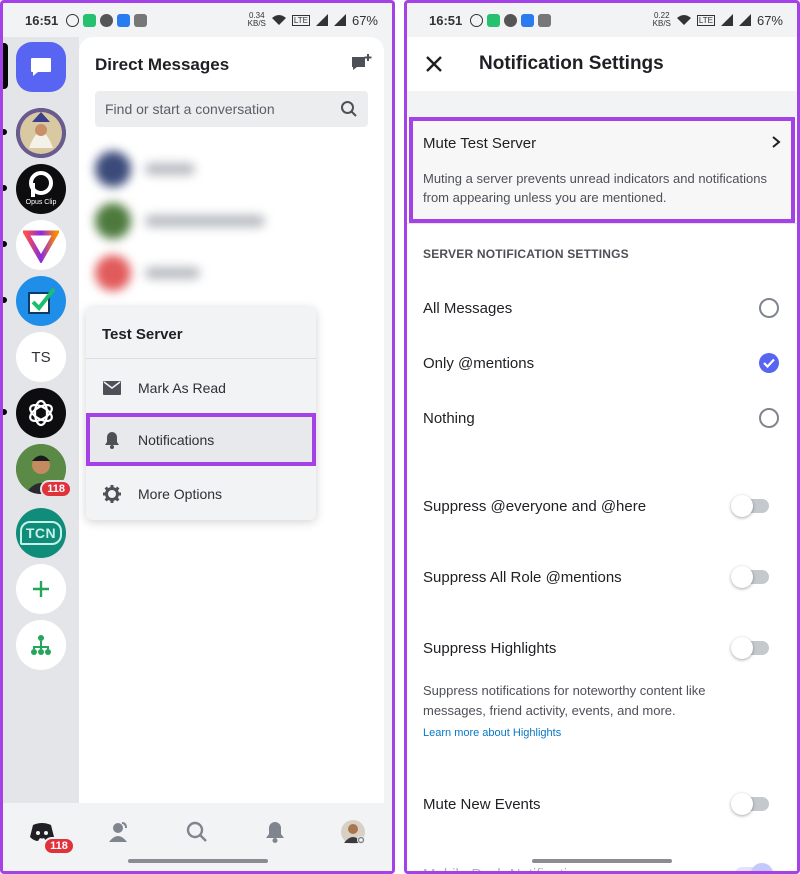 This screenshot has height=874, width=800. Describe the element at coordinates (602, 223) in the screenshot. I see `divider` at that location.